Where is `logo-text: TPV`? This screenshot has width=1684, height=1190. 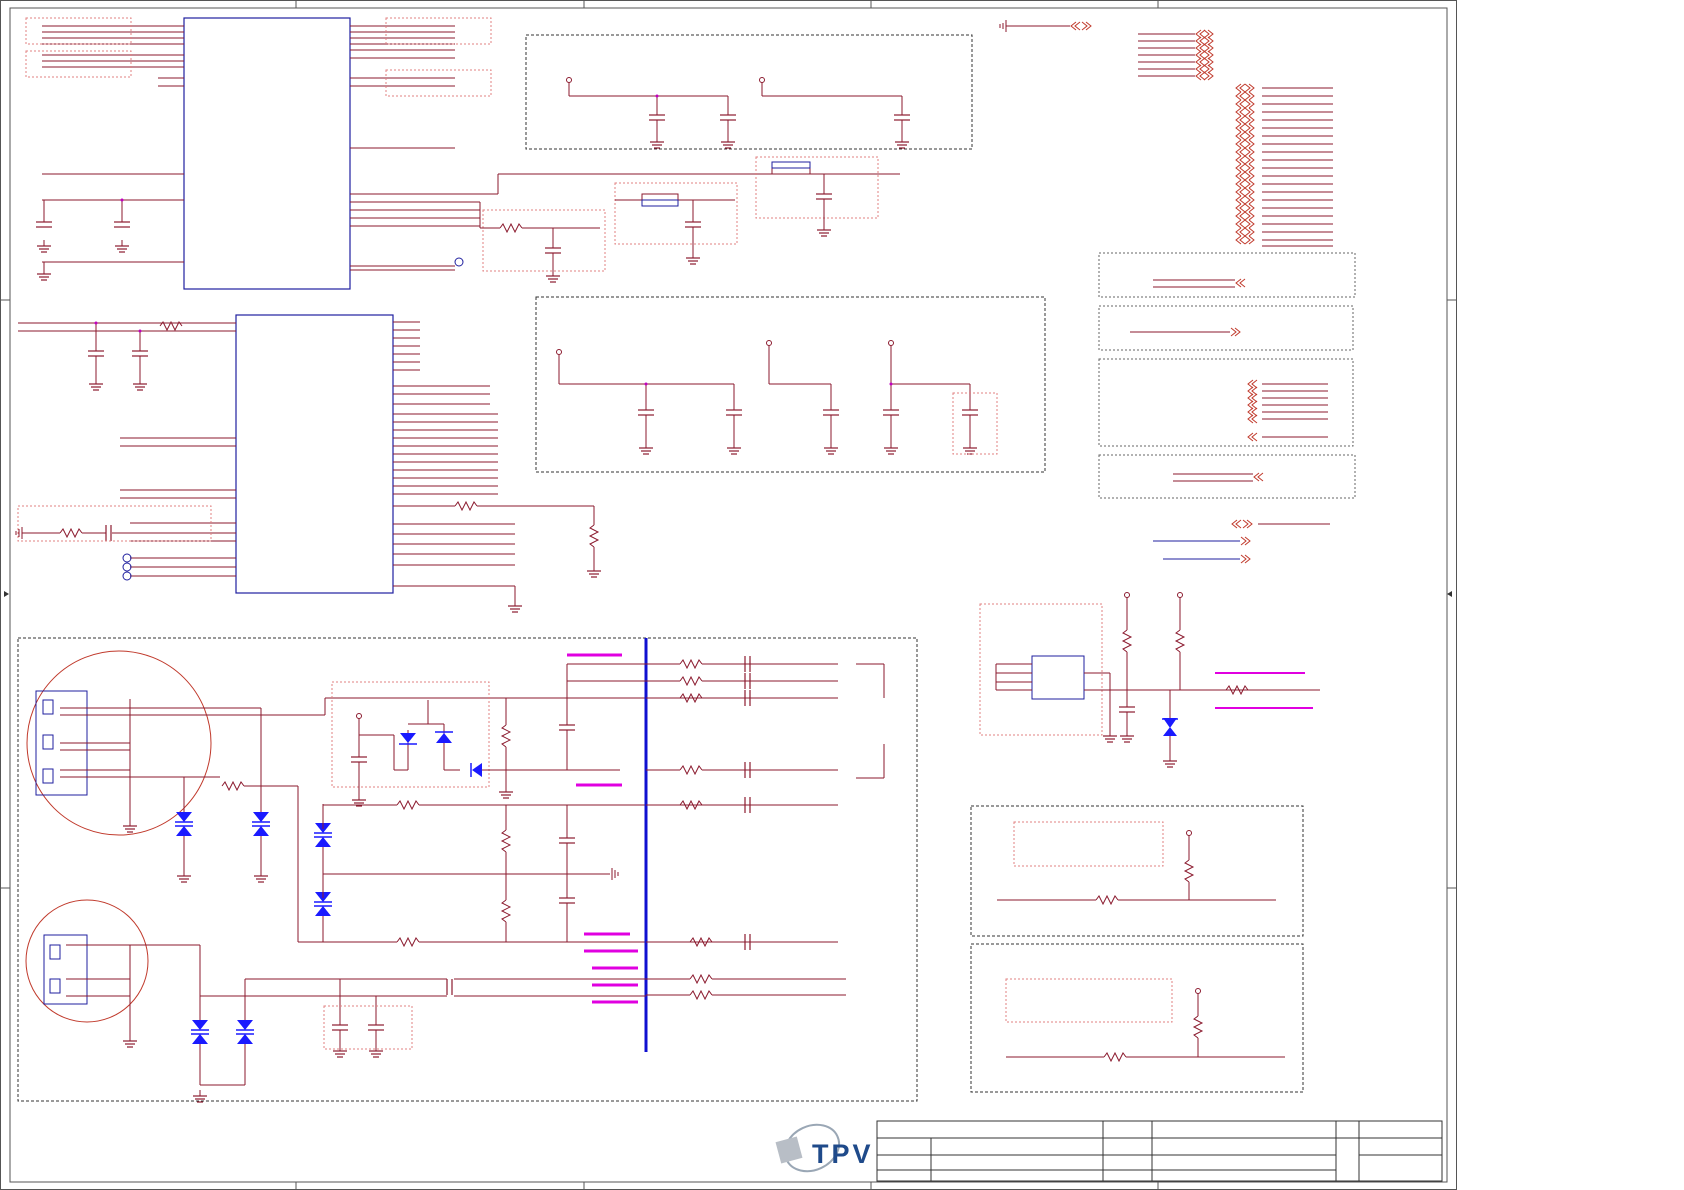
logo-text: TPV is located at coordinates (843, 1154).